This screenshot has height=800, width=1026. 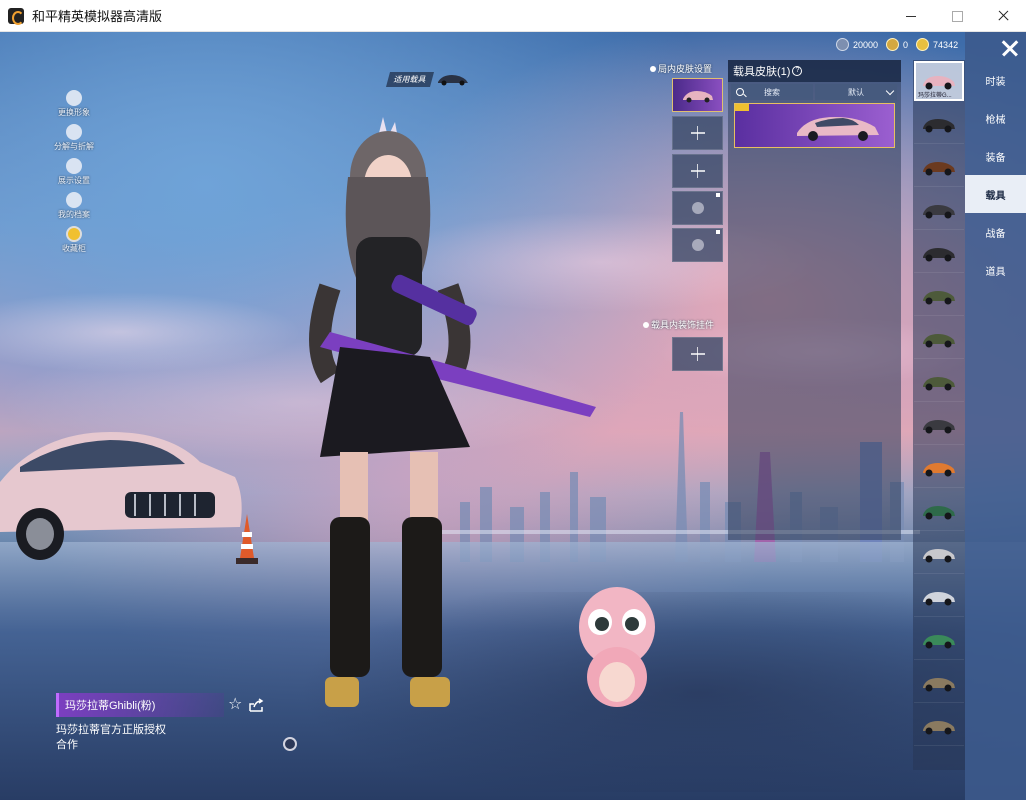 What do you see at coordinates (957, 16) in the screenshot?
I see `maximize-button` at bounding box center [957, 16].